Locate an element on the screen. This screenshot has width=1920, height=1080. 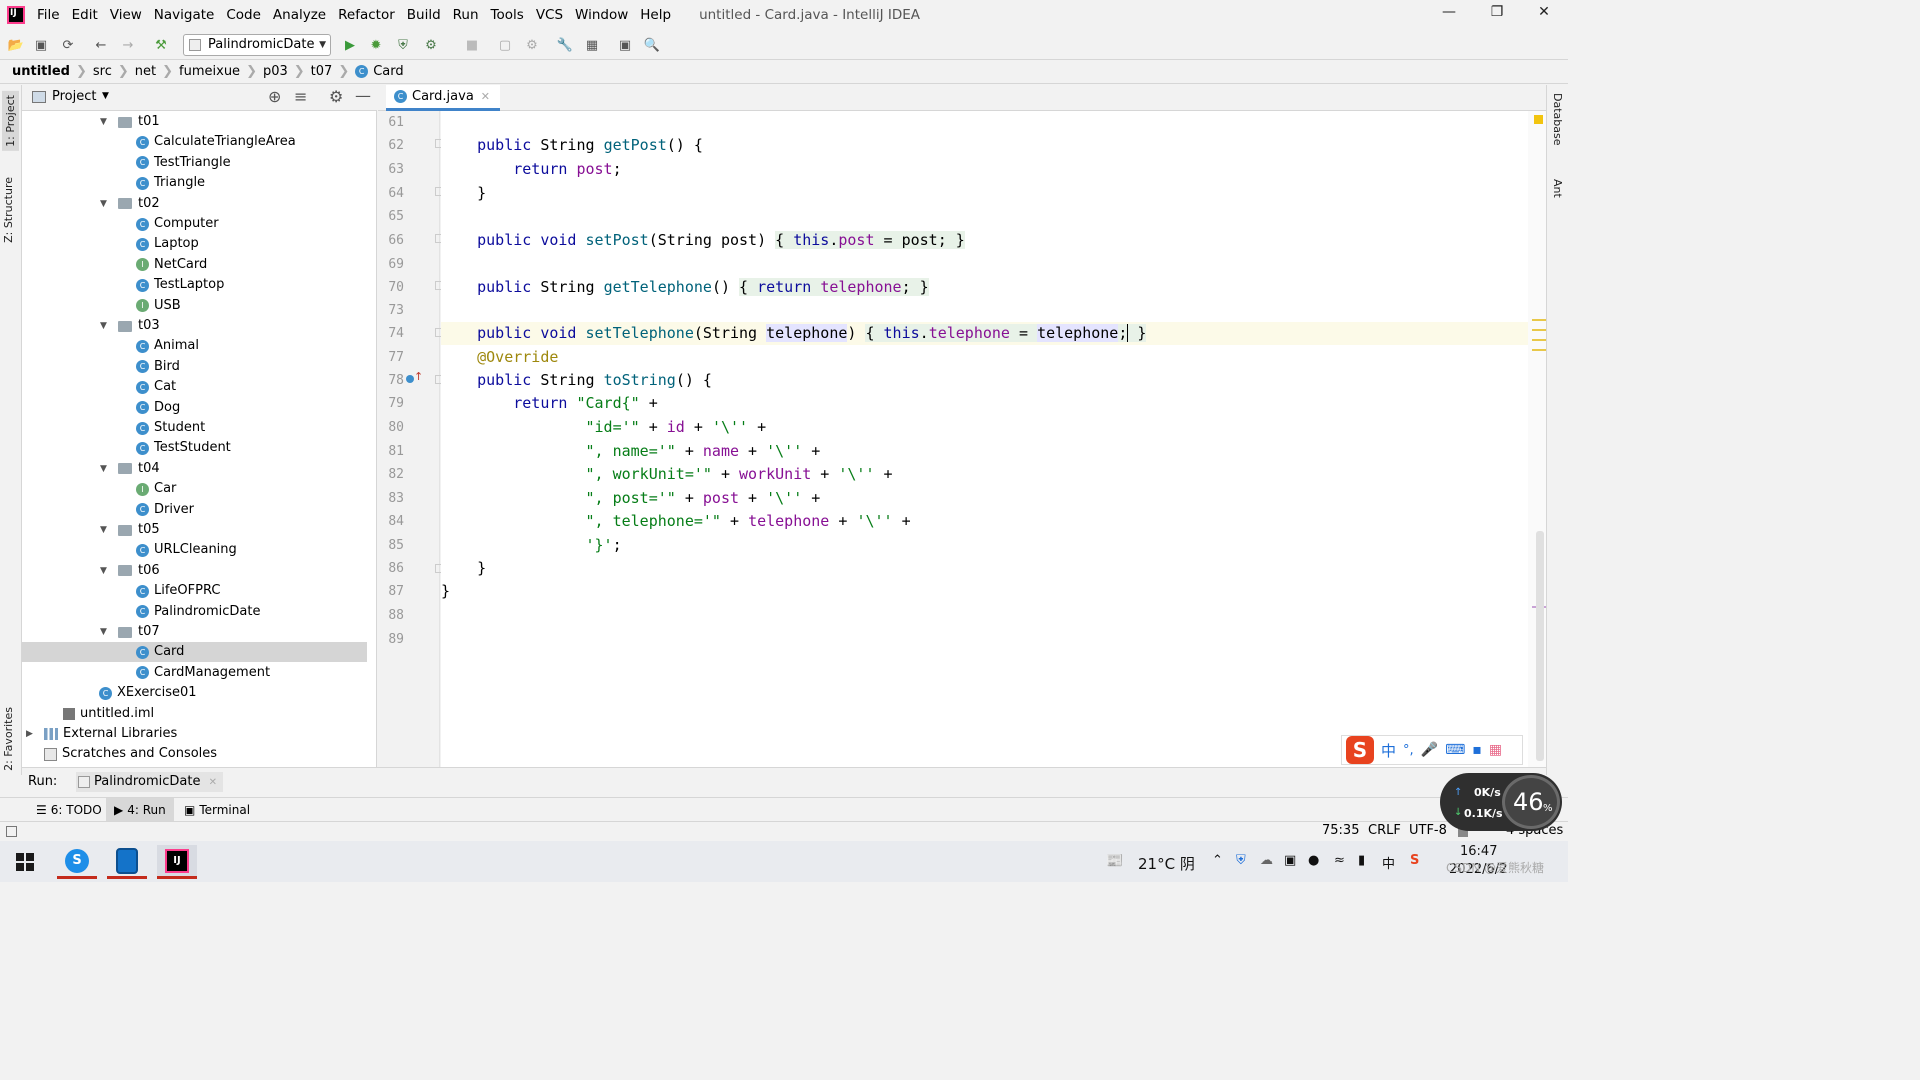
project-view-select: Project is located at coordinates (74, 96).